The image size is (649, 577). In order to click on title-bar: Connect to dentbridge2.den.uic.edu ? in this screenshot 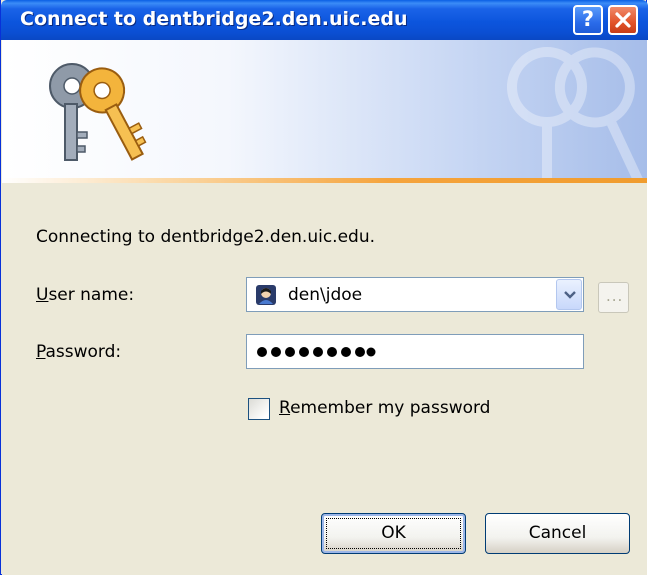, I will do `click(324, 20)`.